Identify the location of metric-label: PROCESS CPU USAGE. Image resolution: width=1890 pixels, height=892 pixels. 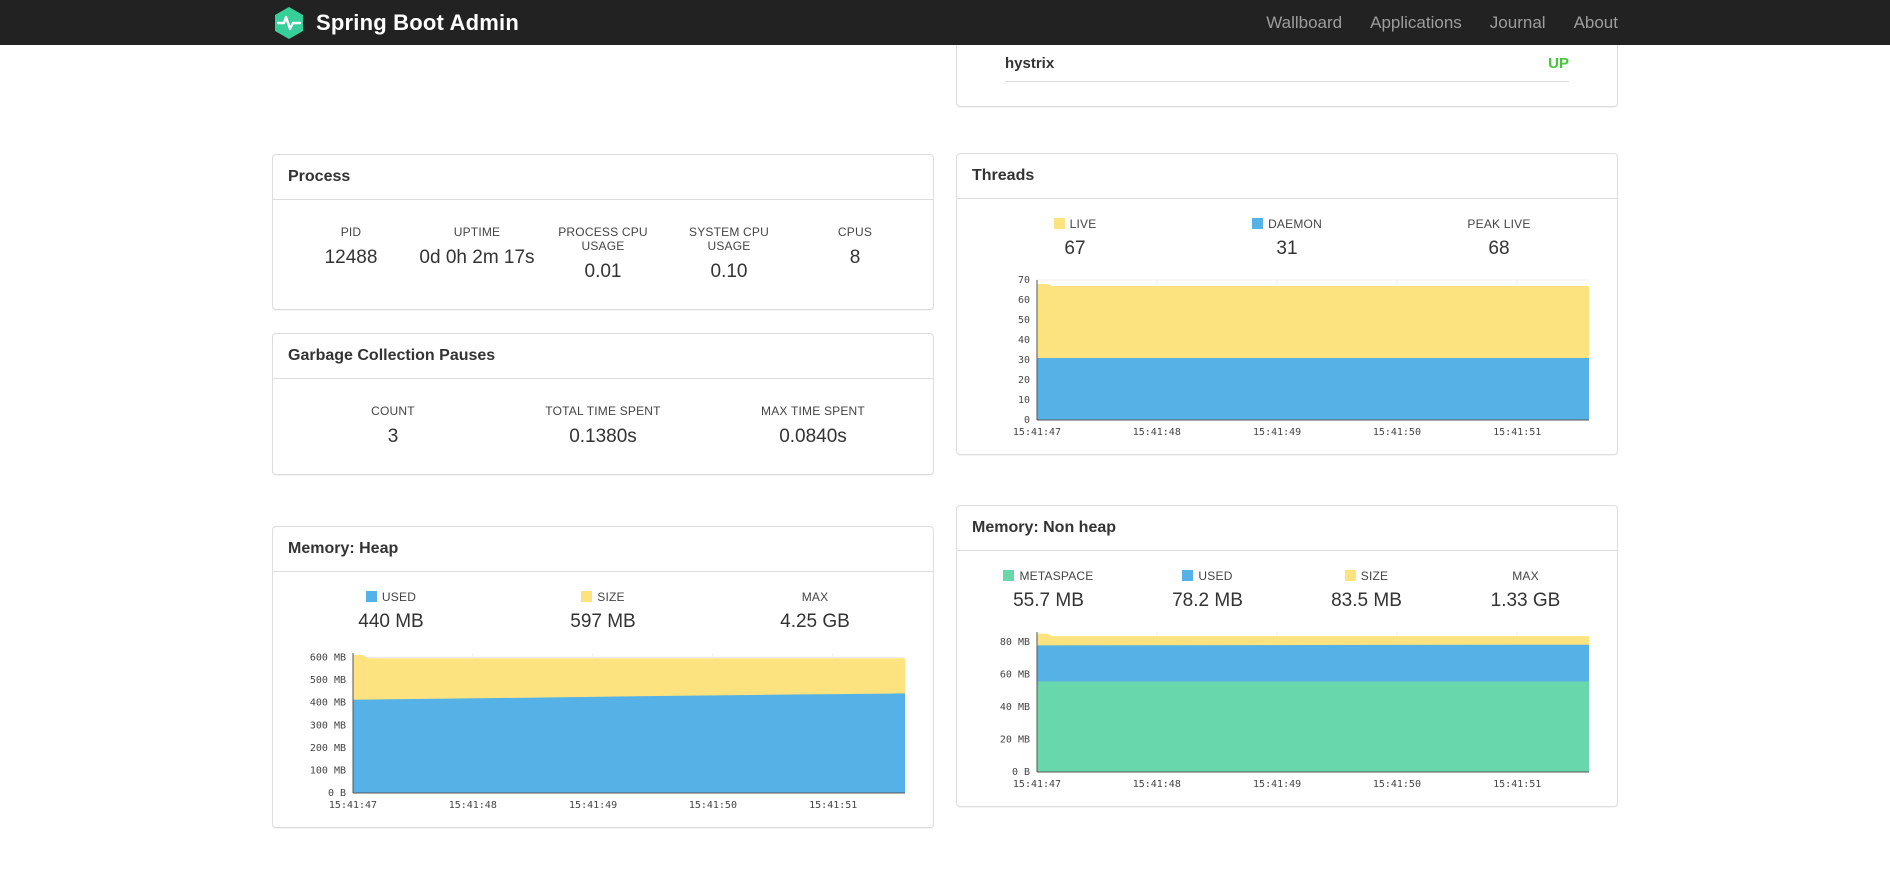
(603, 239).